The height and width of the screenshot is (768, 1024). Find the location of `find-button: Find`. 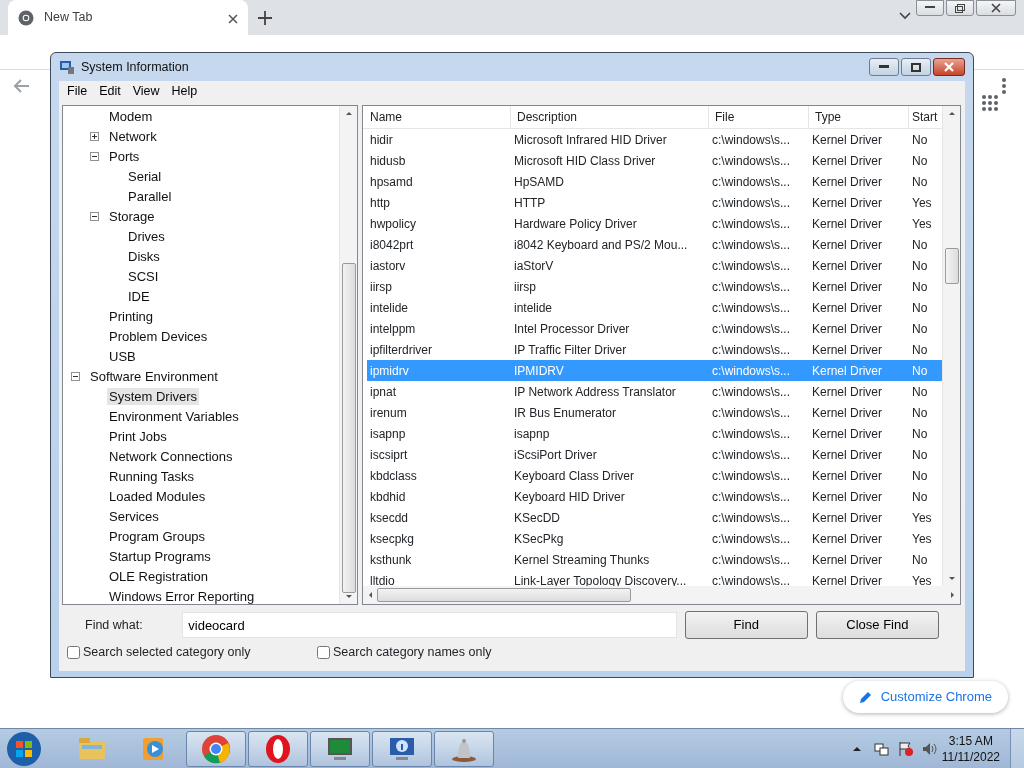

find-button: Find is located at coordinates (746, 625).